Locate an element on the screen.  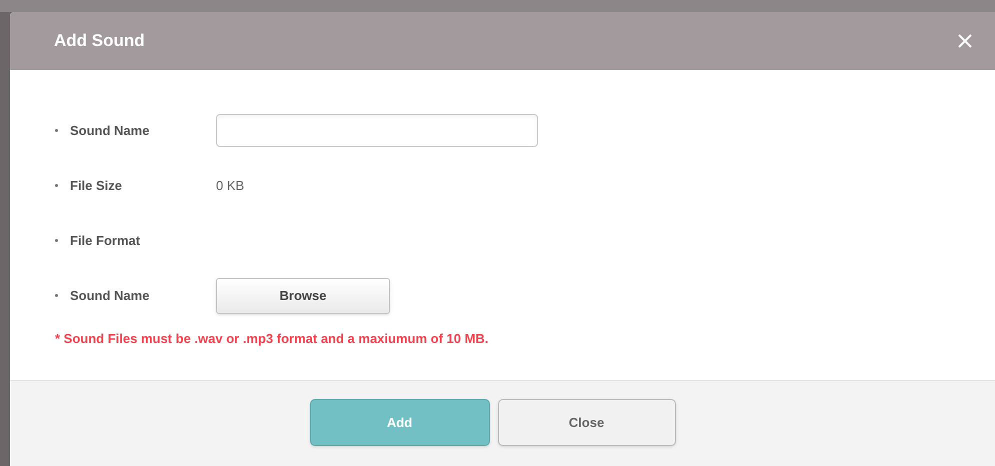
browse-button: Browse is located at coordinates (303, 296).